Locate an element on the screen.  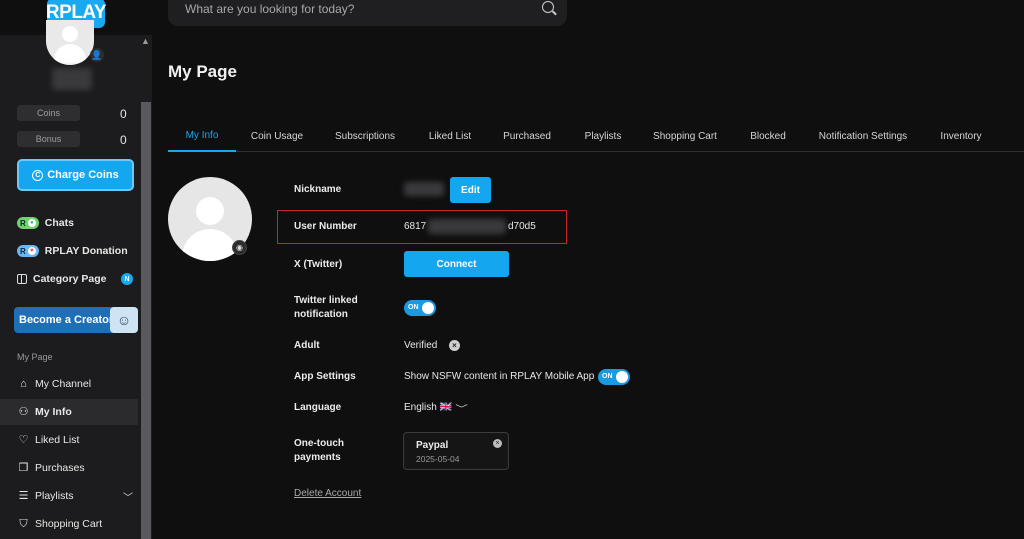
tab-coin-usage: Coin Usage is located at coordinates (277, 136).